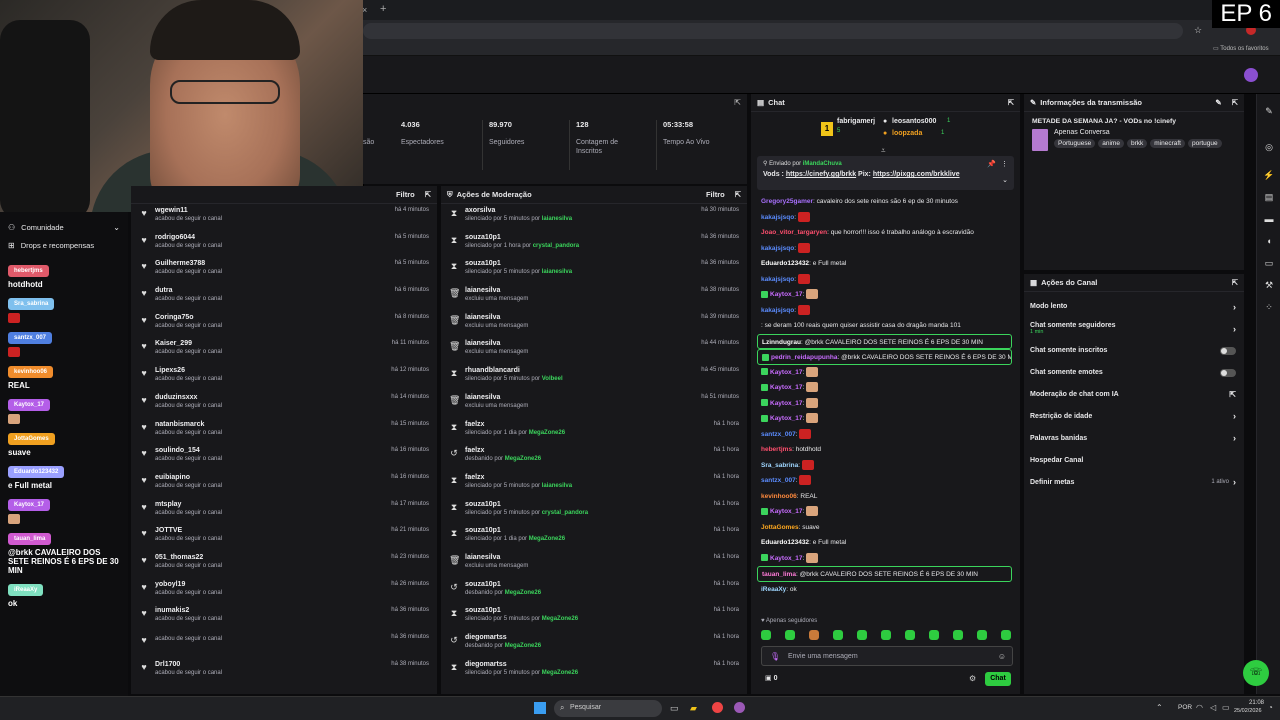  Describe the element at coordinates (885, 590) in the screenshot. I see `chat-message: iReaaXy: ok` at that location.